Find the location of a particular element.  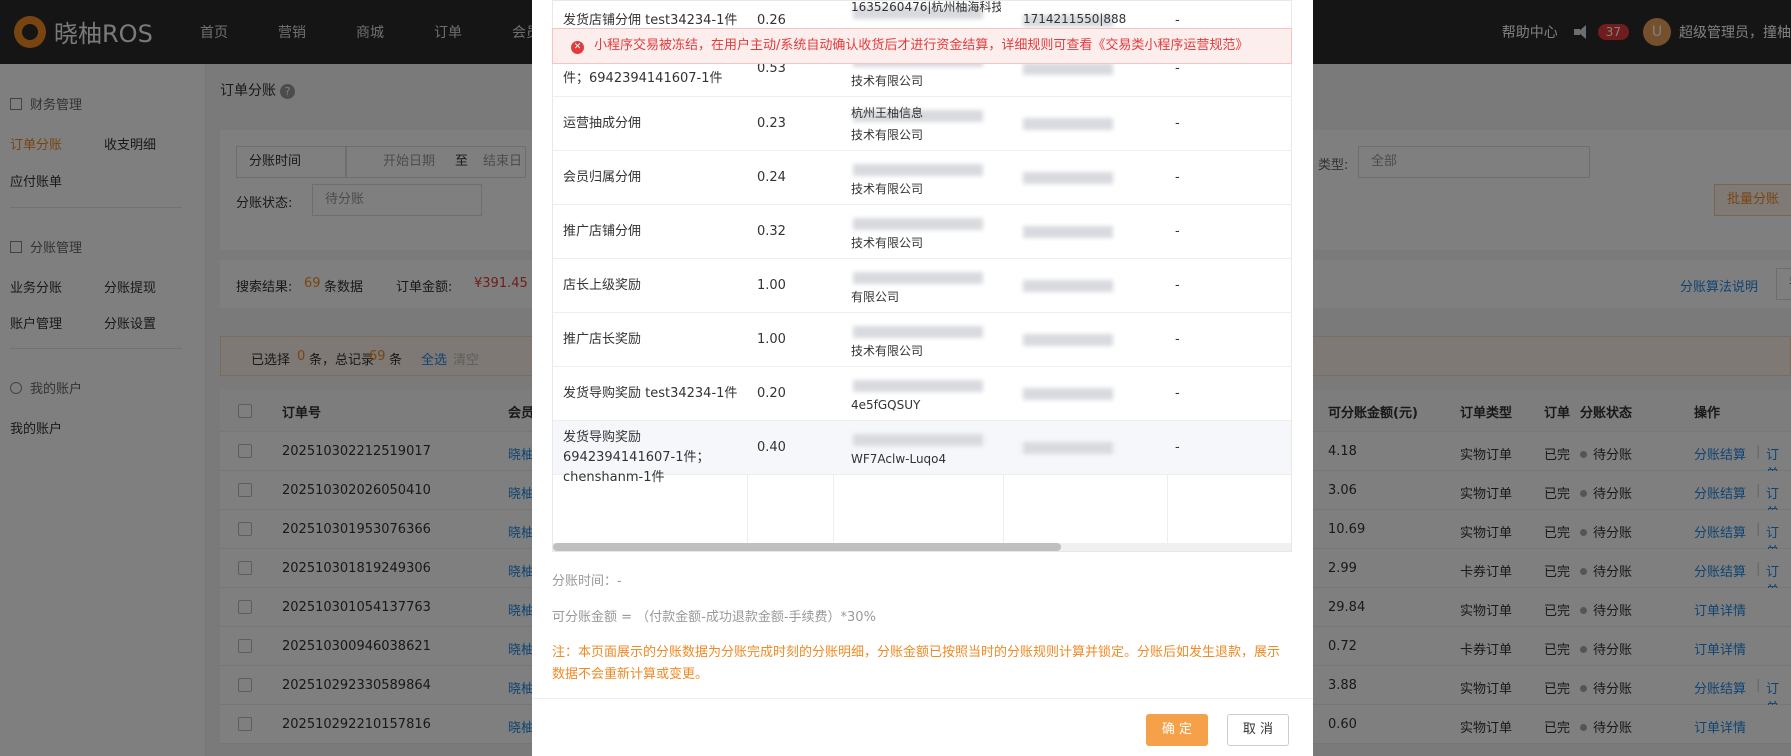

split-amount: 0.20 is located at coordinates (771, 393).